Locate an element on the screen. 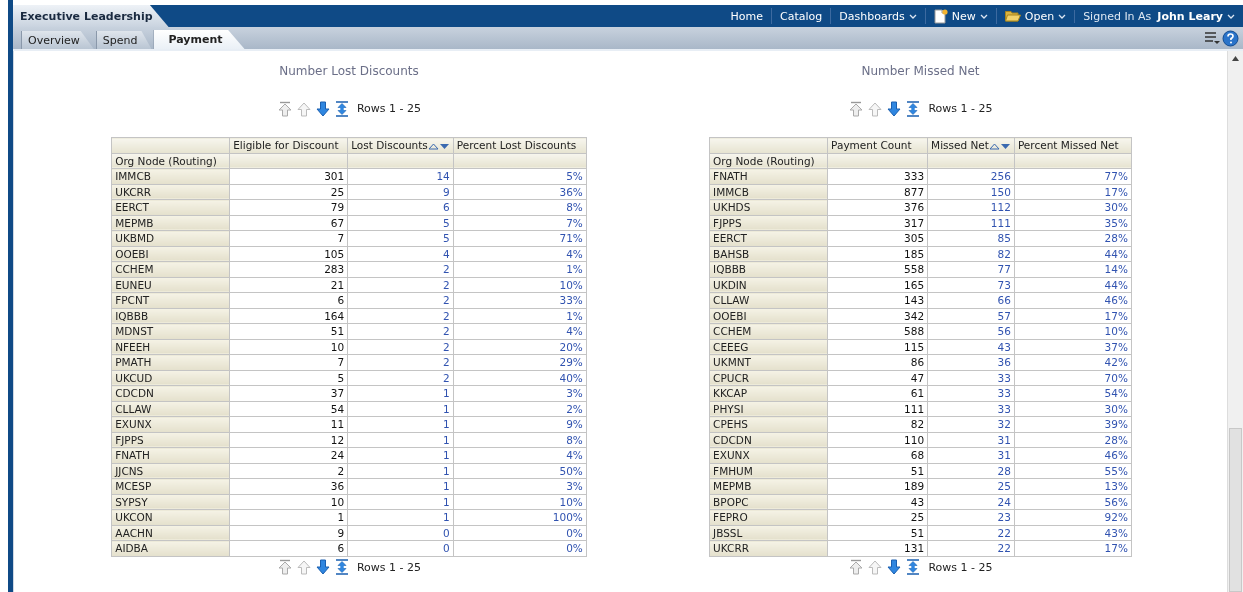 The width and height of the screenshot is (1243, 592). link-cell: 7% is located at coordinates (520, 223).